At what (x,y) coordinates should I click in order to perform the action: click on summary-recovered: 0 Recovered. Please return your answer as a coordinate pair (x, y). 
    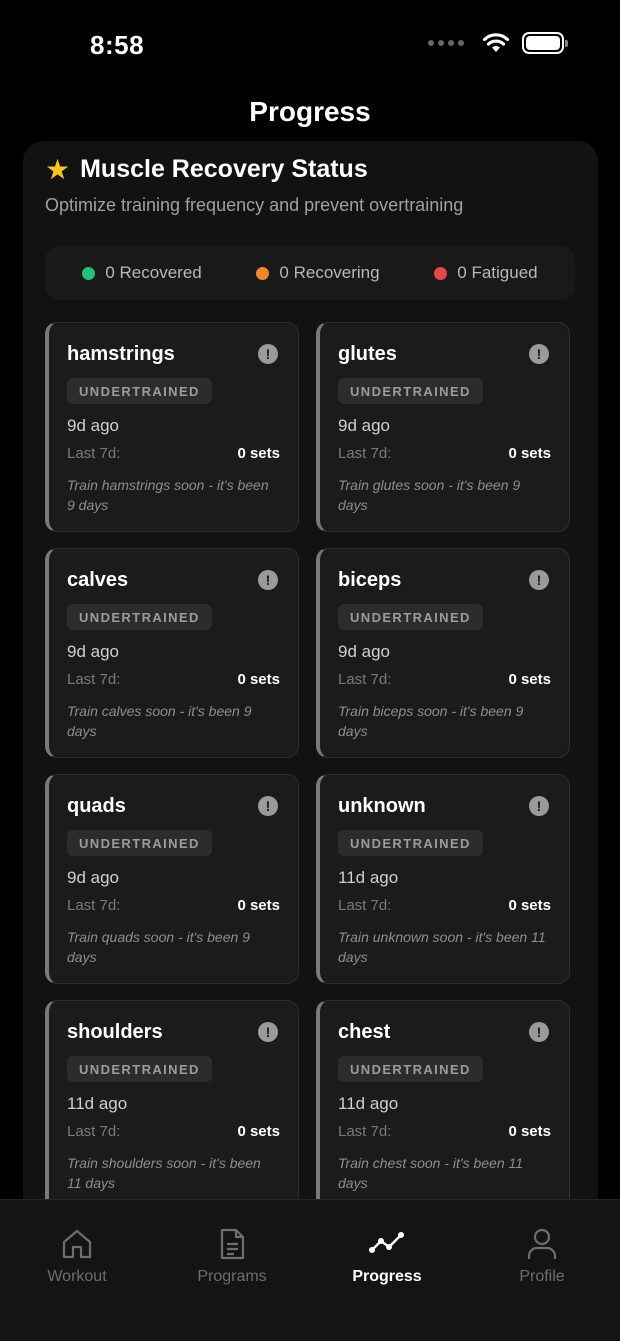
    Looking at the image, I should click on (142, 273).